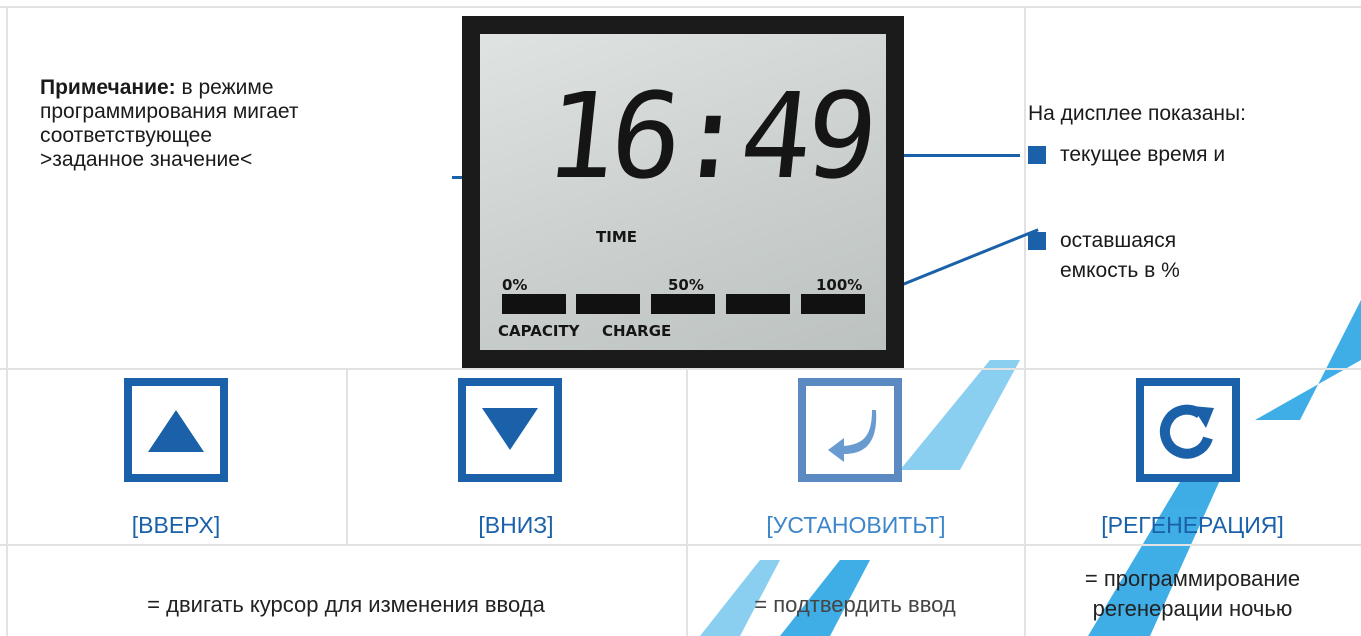 Image resolution: width=1361 pixels, height=636 pixels. Describe the element at coordinates (855, 604) in the screenshot. I see `confirm-description: = подтвердить ввод` at that location.